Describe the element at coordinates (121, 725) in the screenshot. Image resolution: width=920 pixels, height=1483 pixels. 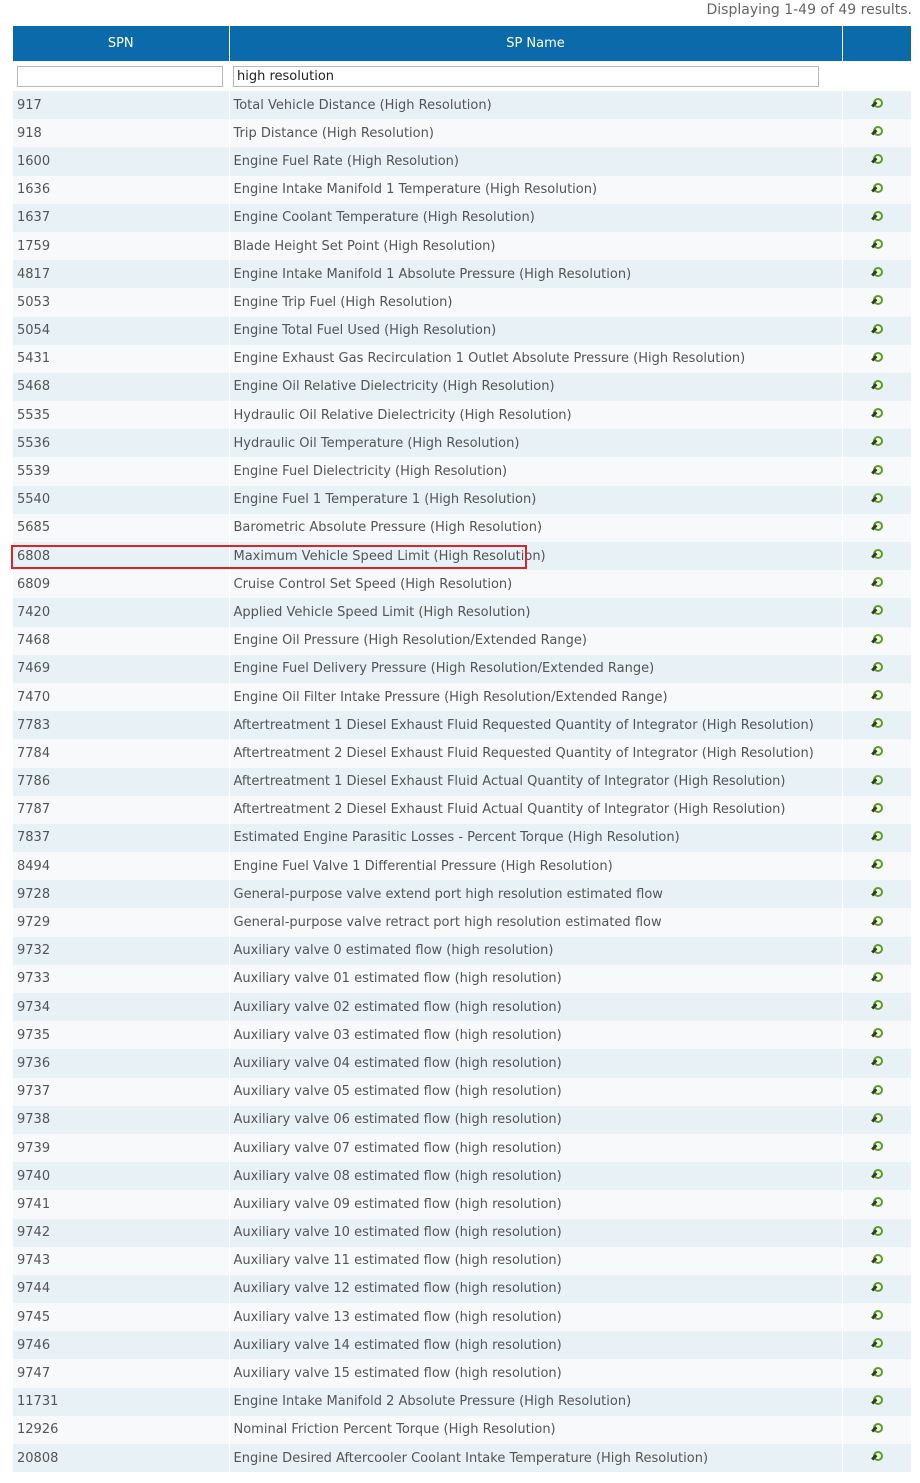
I see `spn-cell: 7783` at that location.